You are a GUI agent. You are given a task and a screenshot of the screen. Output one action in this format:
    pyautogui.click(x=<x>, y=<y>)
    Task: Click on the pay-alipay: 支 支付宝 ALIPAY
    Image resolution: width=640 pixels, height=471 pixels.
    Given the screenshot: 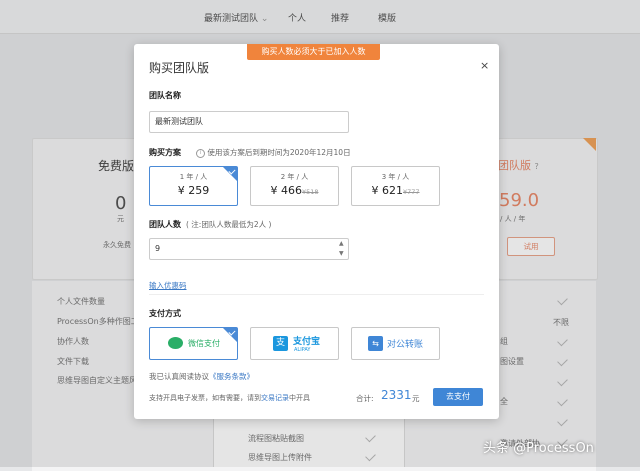 What is the action you would take?
    pyautogui.click(x=294, y=343)
    